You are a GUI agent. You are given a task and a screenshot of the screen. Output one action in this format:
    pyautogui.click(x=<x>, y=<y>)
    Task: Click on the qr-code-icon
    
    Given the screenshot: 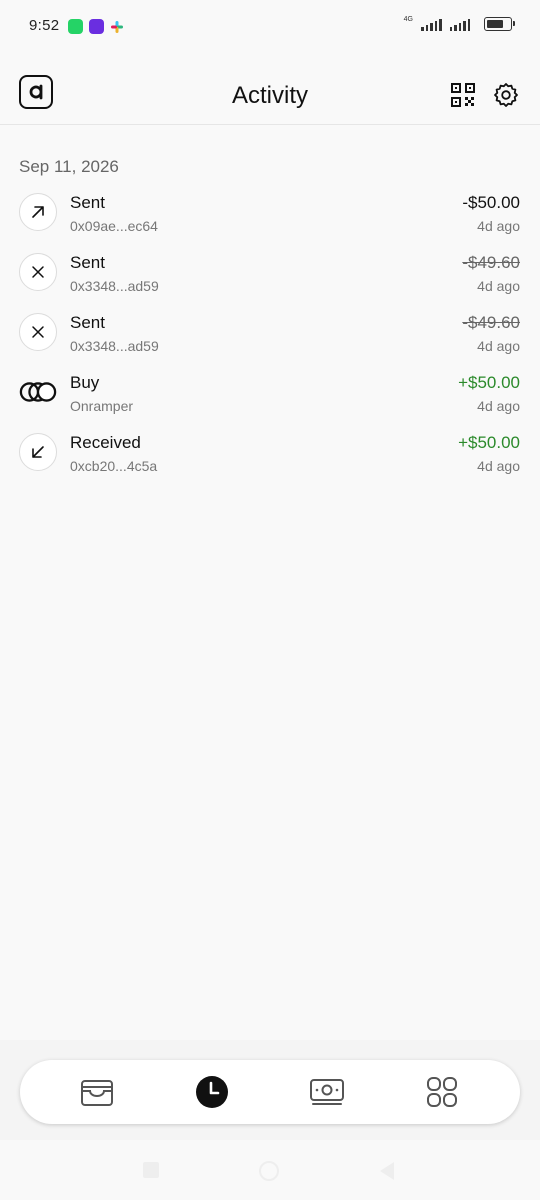 What is the action you would take?
    pyautogui.click(x=463, y=95)
    